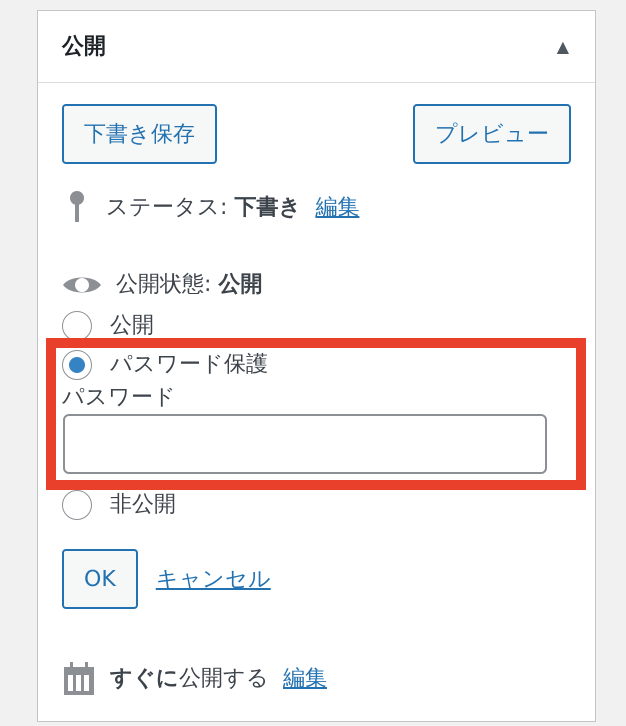 Image resolution: width=626 pixels, height=726 pixels. I want to click on panel-title: 公開, so click(84, 47).